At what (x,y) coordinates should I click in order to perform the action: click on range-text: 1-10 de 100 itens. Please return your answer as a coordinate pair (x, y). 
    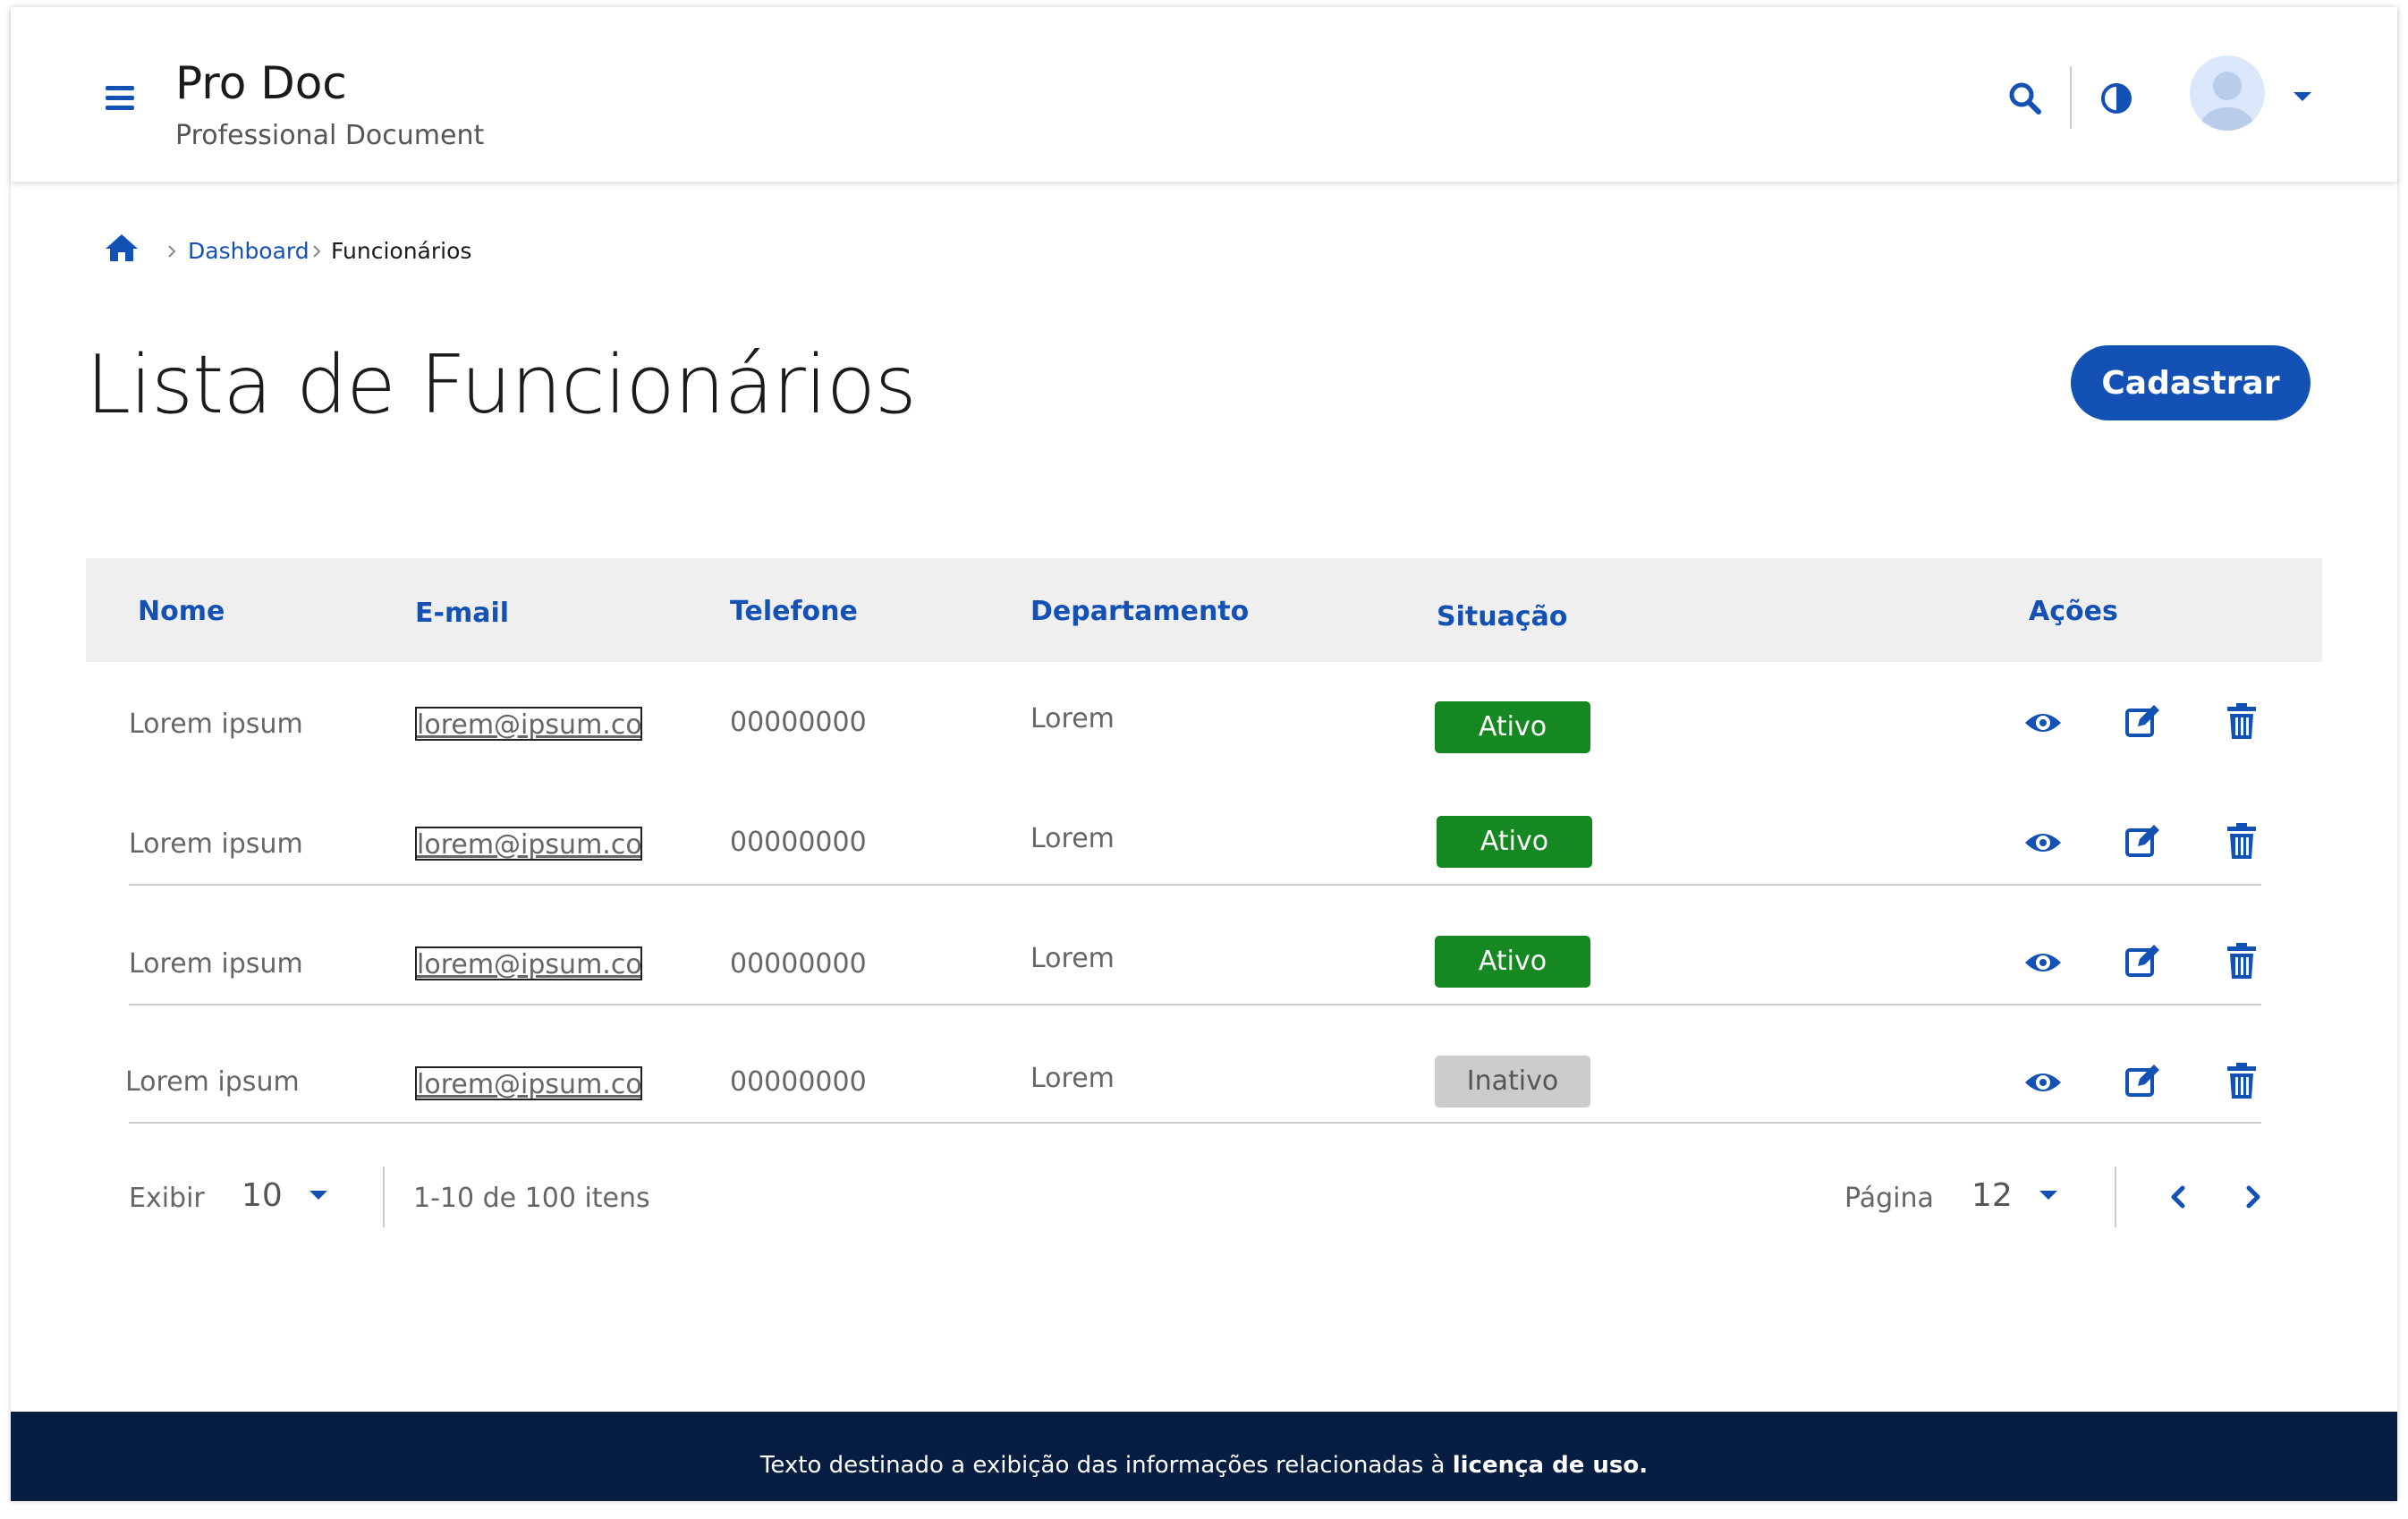
    Looking at the image, I should click on (531, 1199).